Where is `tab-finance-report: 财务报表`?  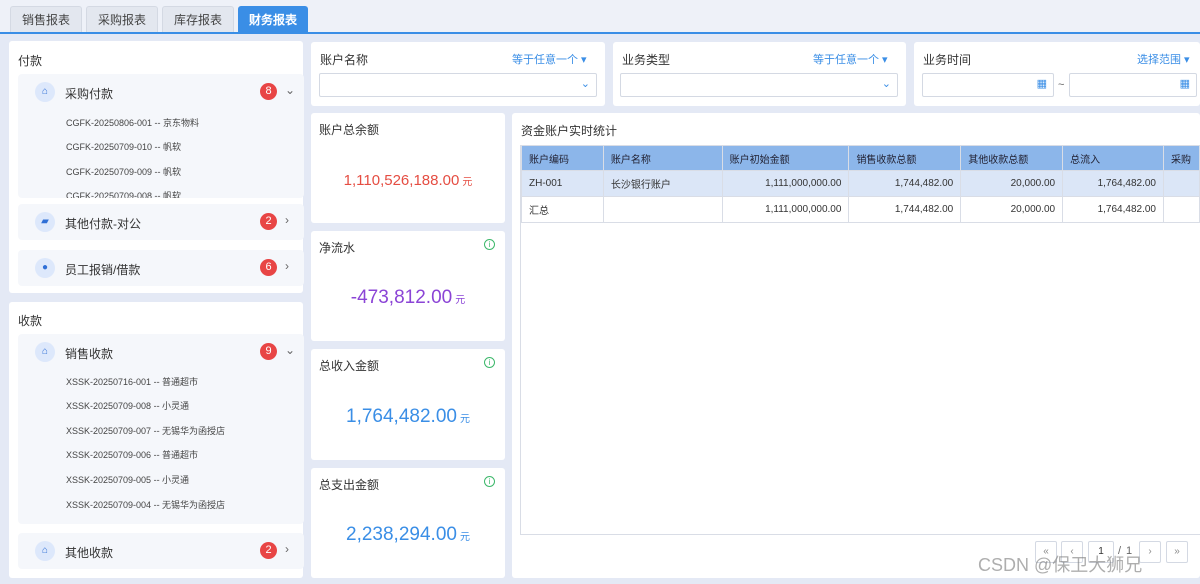
tab-finance-report: 财务报表 is located at coordinates (273, 20).